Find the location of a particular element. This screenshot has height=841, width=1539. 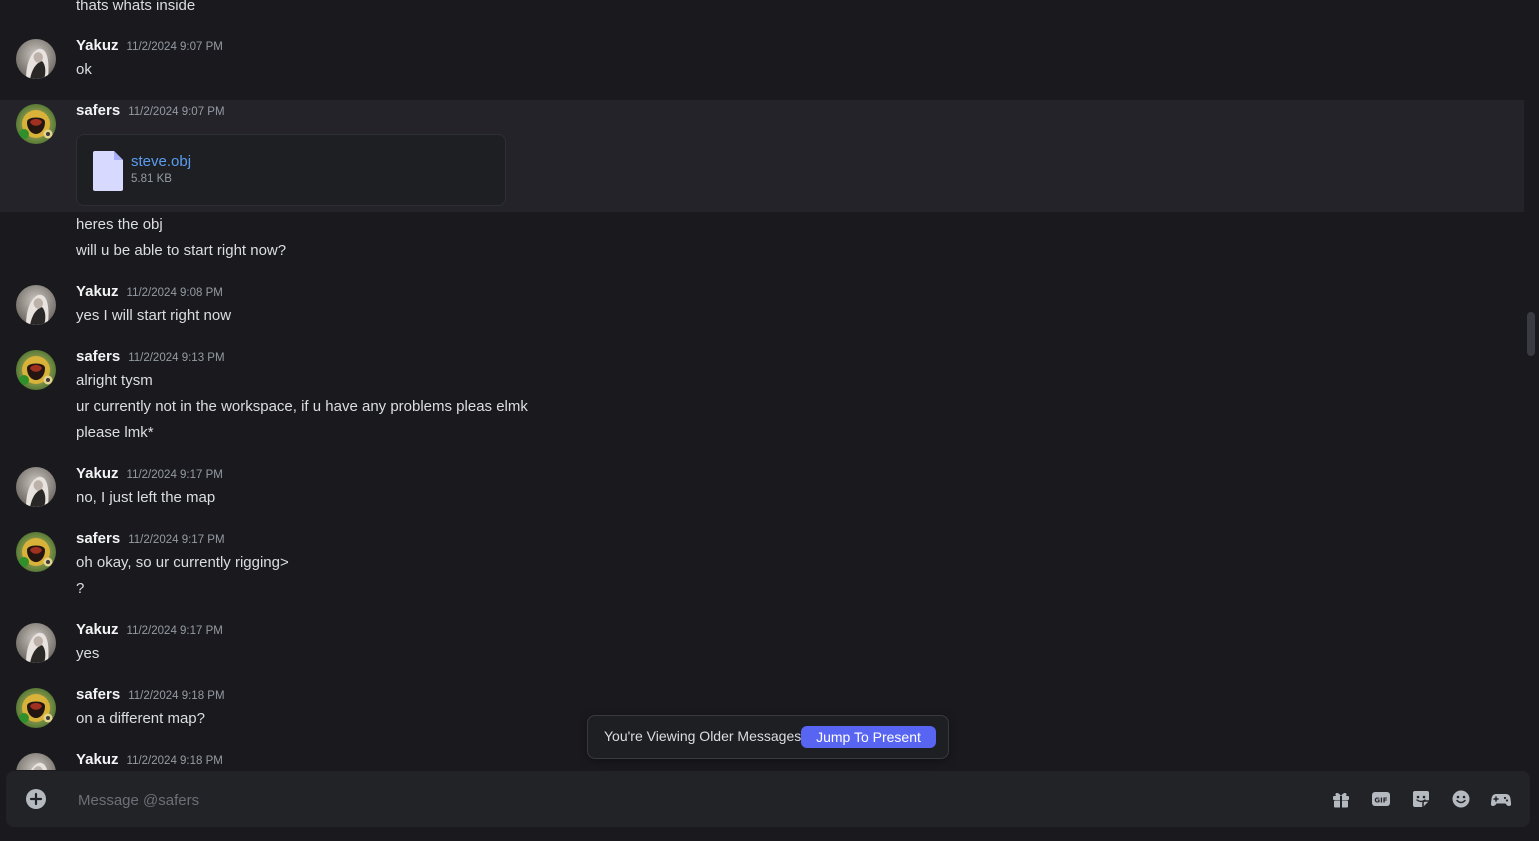

scrollbar-thumb is located at coordinates (1531, 334).